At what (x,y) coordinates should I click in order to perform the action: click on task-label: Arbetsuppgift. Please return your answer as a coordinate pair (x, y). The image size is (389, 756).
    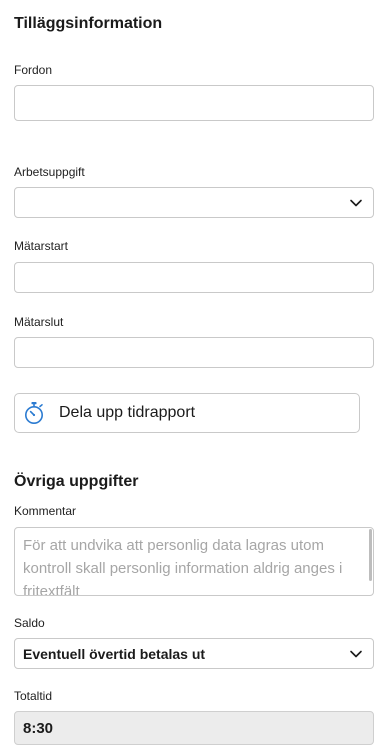
    Looking at the image, I should click on (49, 172).